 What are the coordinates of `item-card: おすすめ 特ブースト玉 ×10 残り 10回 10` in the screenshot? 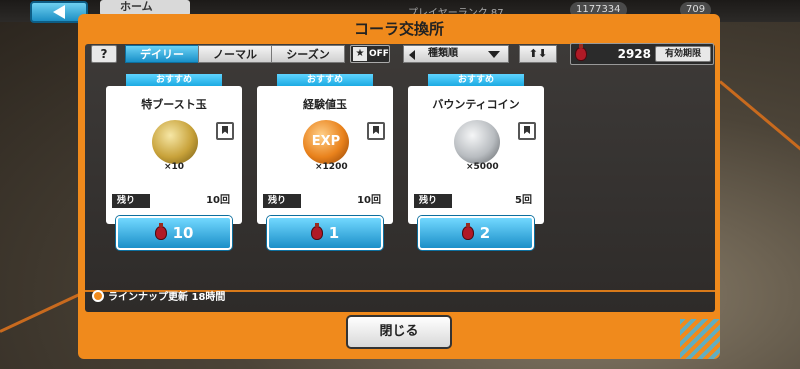 It's located at (174, 162).